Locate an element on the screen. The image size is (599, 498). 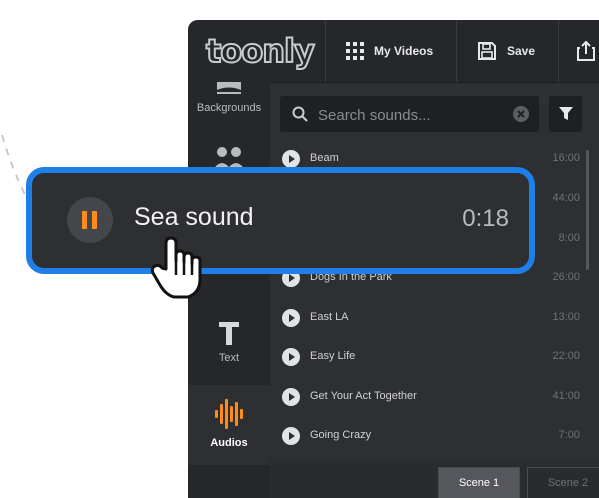
sound-item: Going Crazy 7:00 is located at coordinates (433, 436).